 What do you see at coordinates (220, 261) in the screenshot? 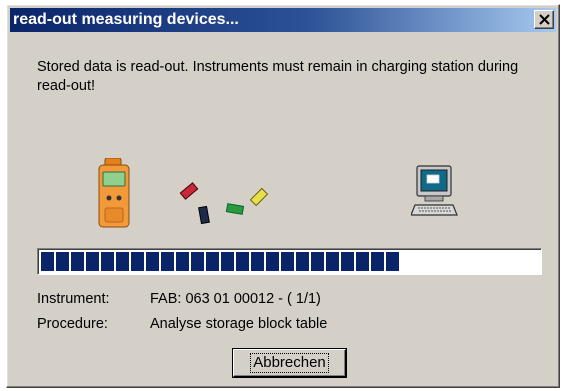
I see `progress-fill` at bounding box center [220, 261].